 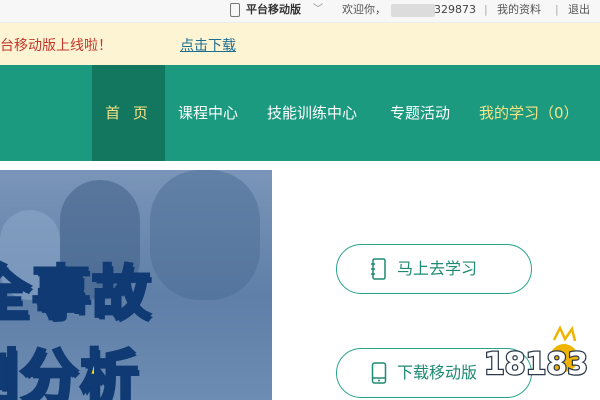 I want to click on watermark-logo: 18183, so click(x=536, y=354).